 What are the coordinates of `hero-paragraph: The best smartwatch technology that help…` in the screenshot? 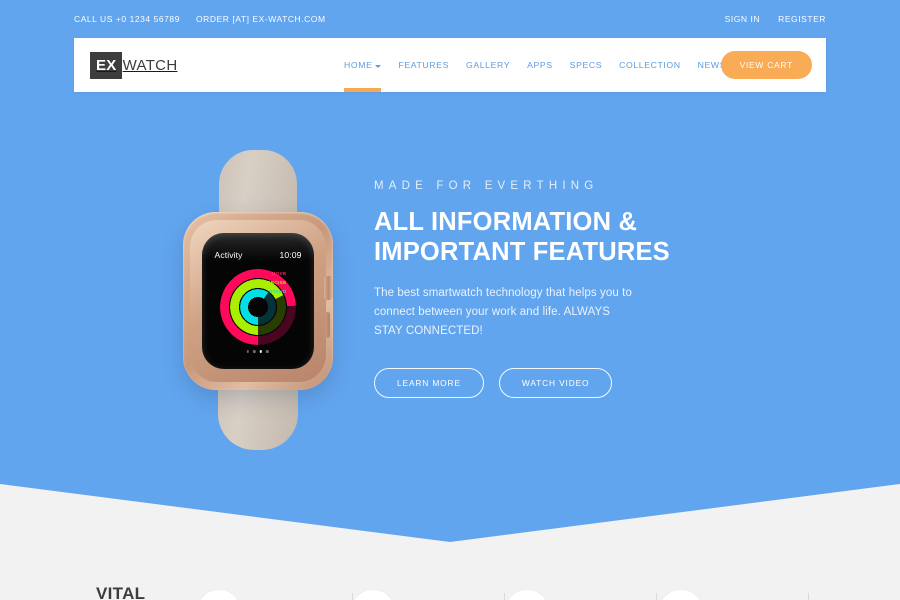 It's located at (503, 312).